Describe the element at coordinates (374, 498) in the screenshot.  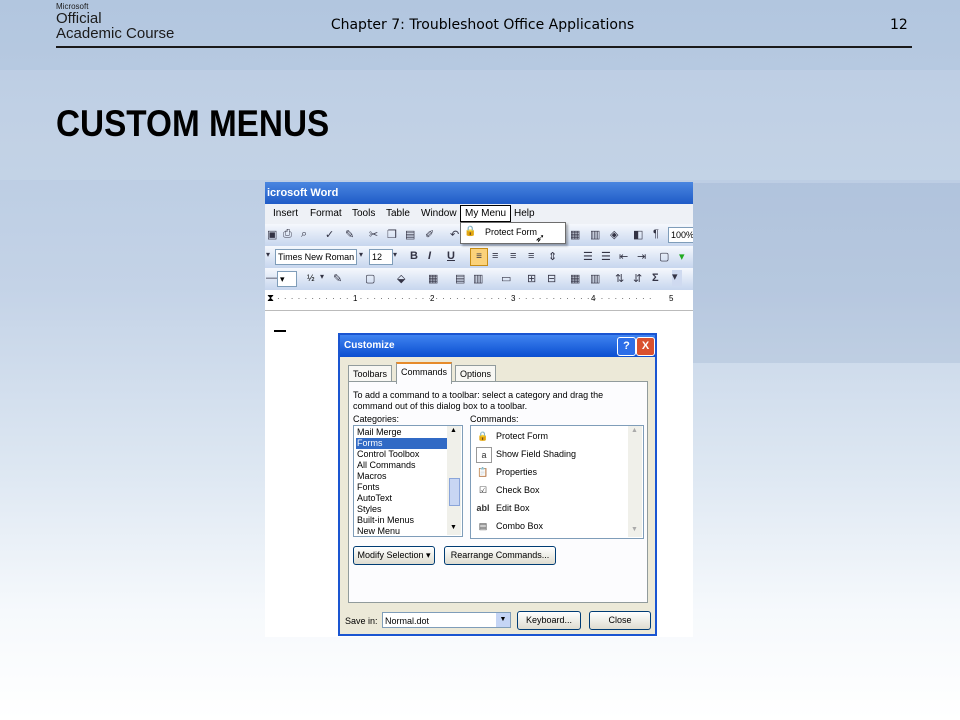
I see `list-item: AutoText` at that location.